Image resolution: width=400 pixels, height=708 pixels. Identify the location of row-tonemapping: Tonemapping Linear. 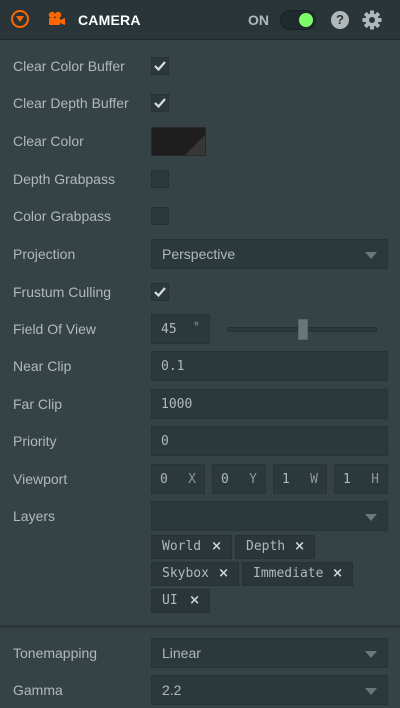
(200, 653).